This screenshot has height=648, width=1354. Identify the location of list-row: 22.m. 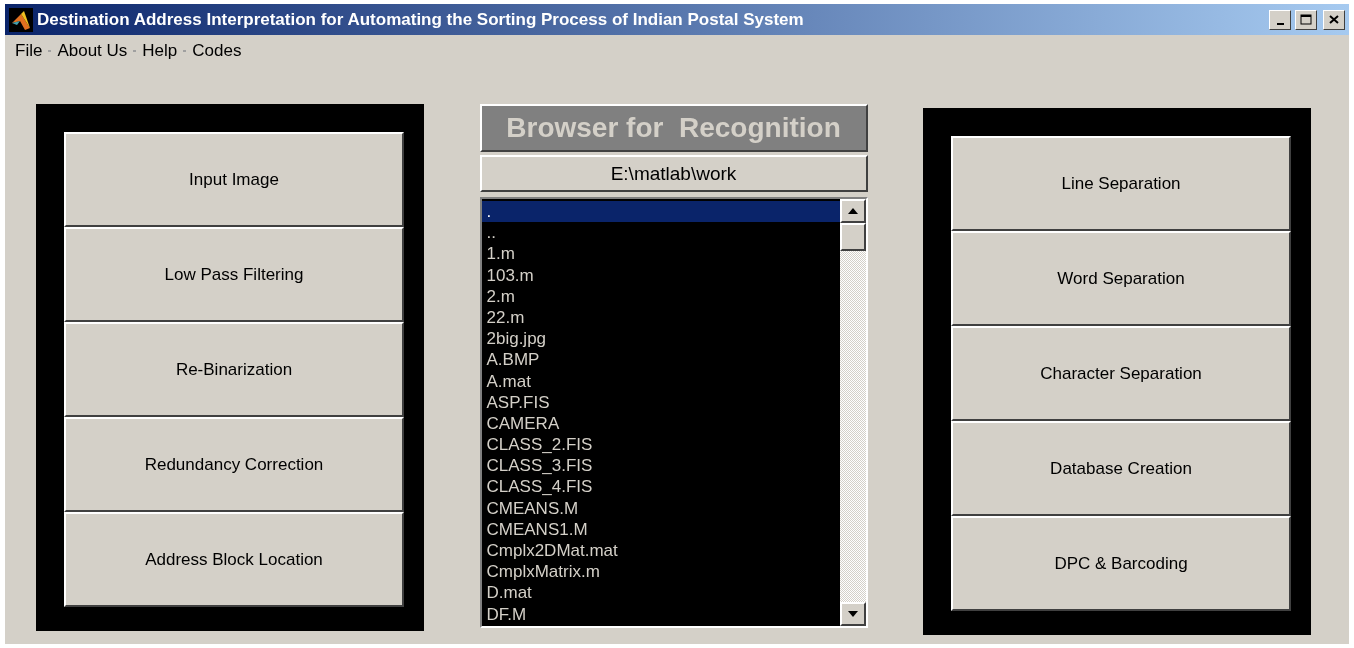
(660, 317).